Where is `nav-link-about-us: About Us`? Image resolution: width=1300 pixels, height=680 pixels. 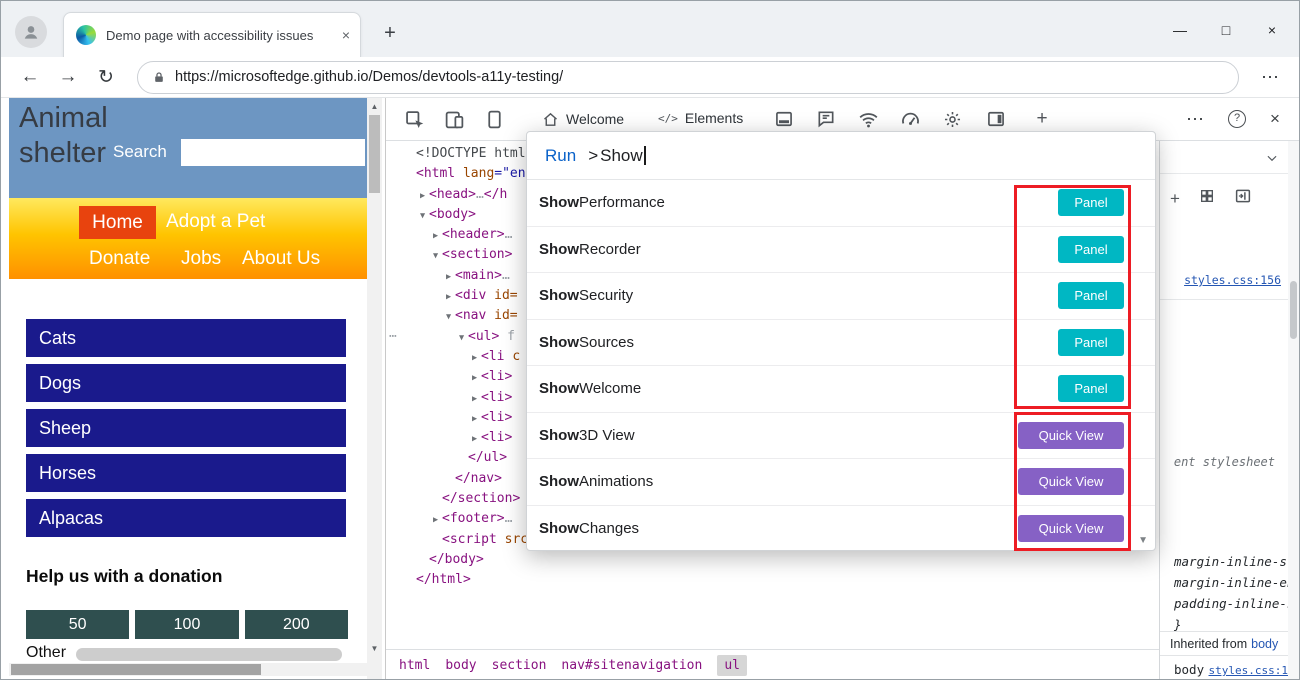
nav-link-about-us: About Us is located at coordinates (281, 259).